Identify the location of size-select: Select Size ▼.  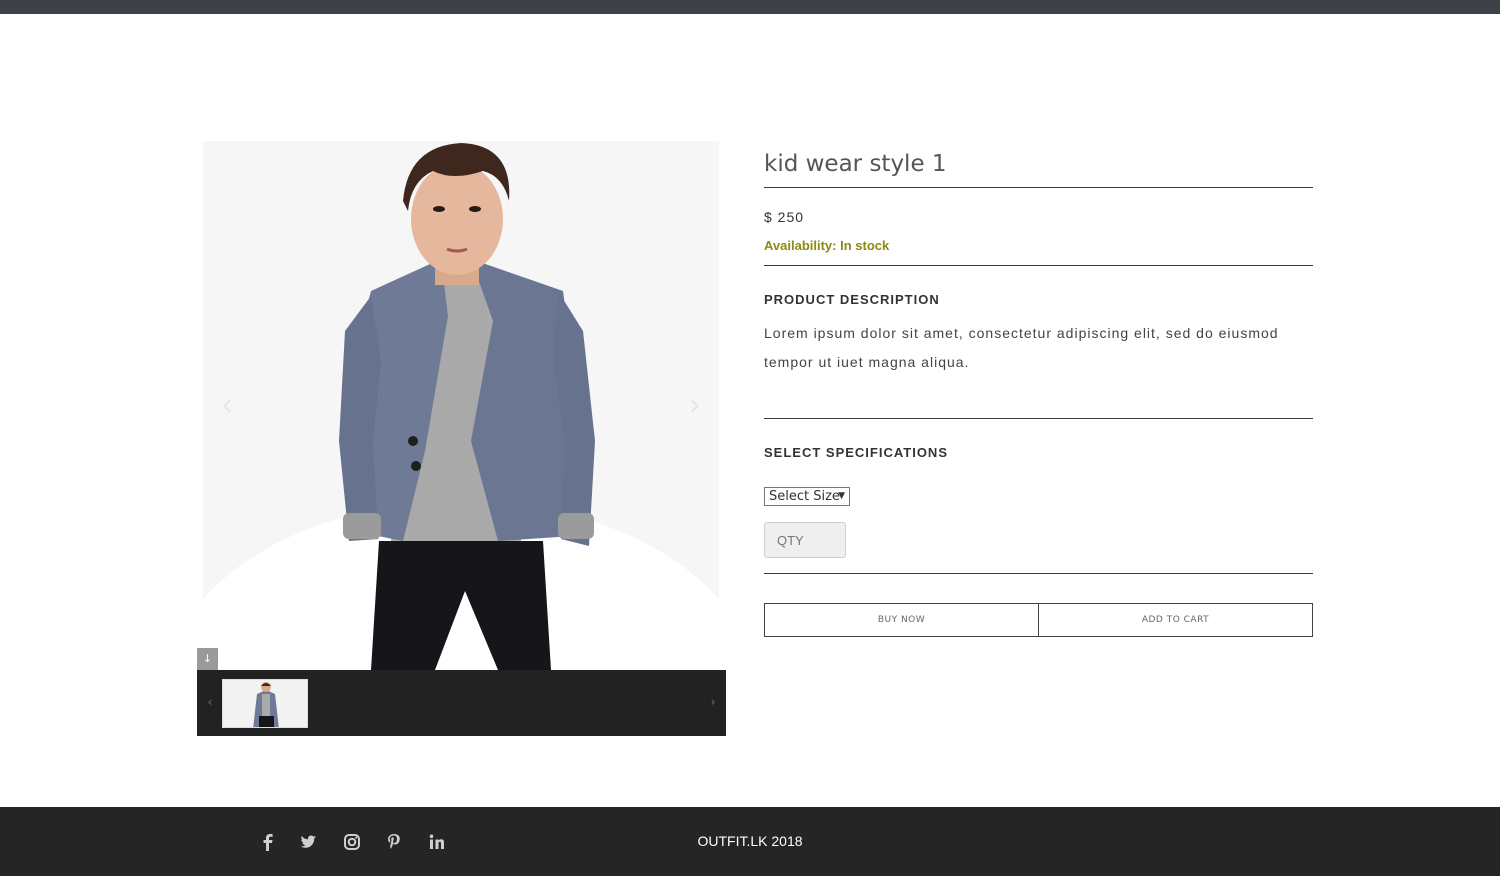
(807, 496).